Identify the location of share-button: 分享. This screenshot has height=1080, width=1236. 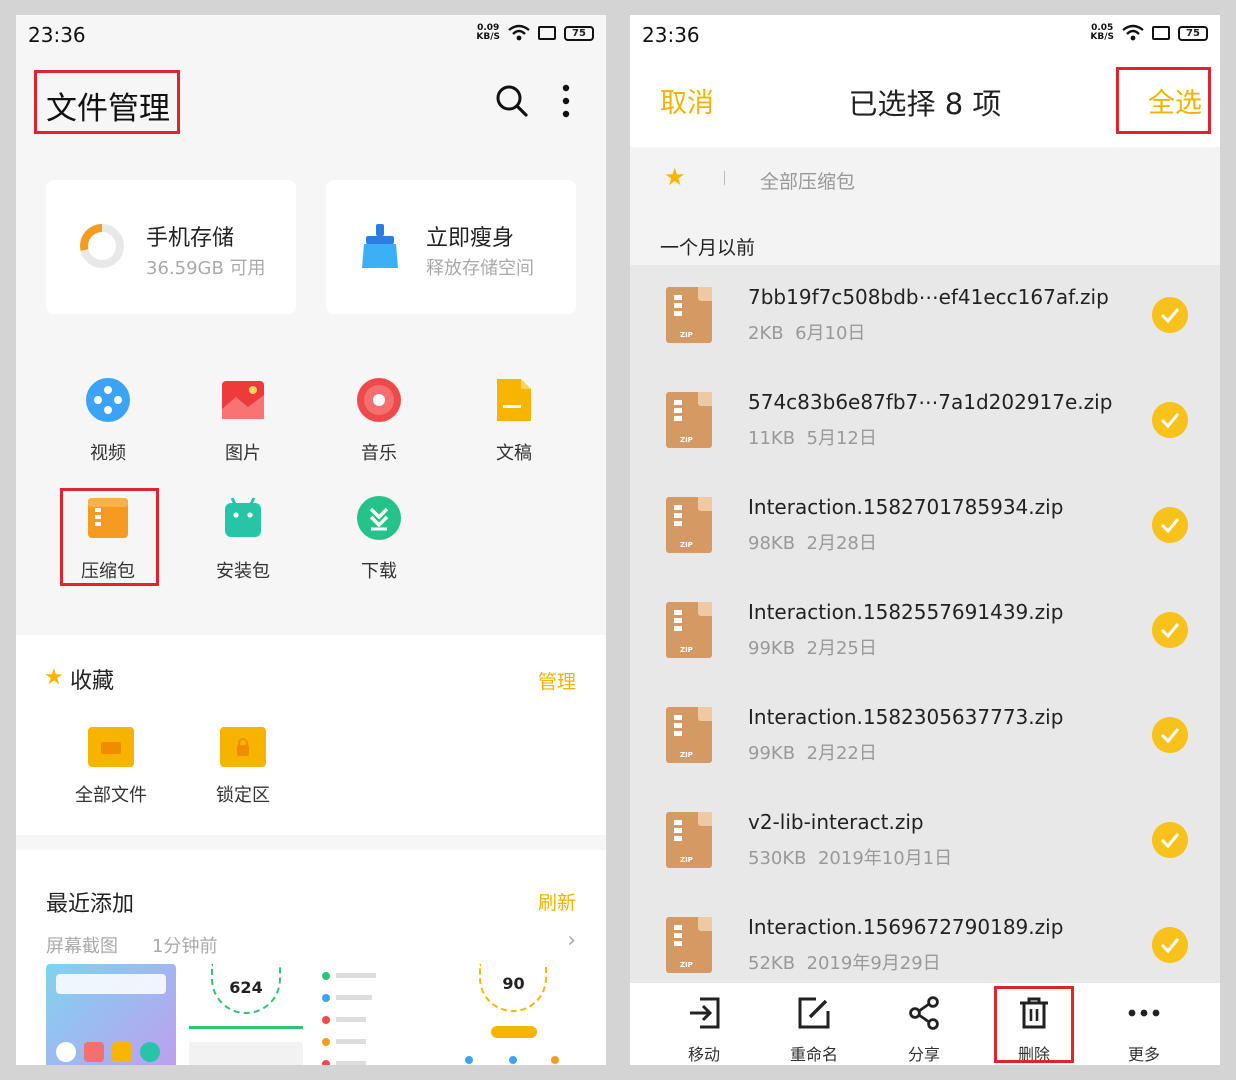
(924, 1030).